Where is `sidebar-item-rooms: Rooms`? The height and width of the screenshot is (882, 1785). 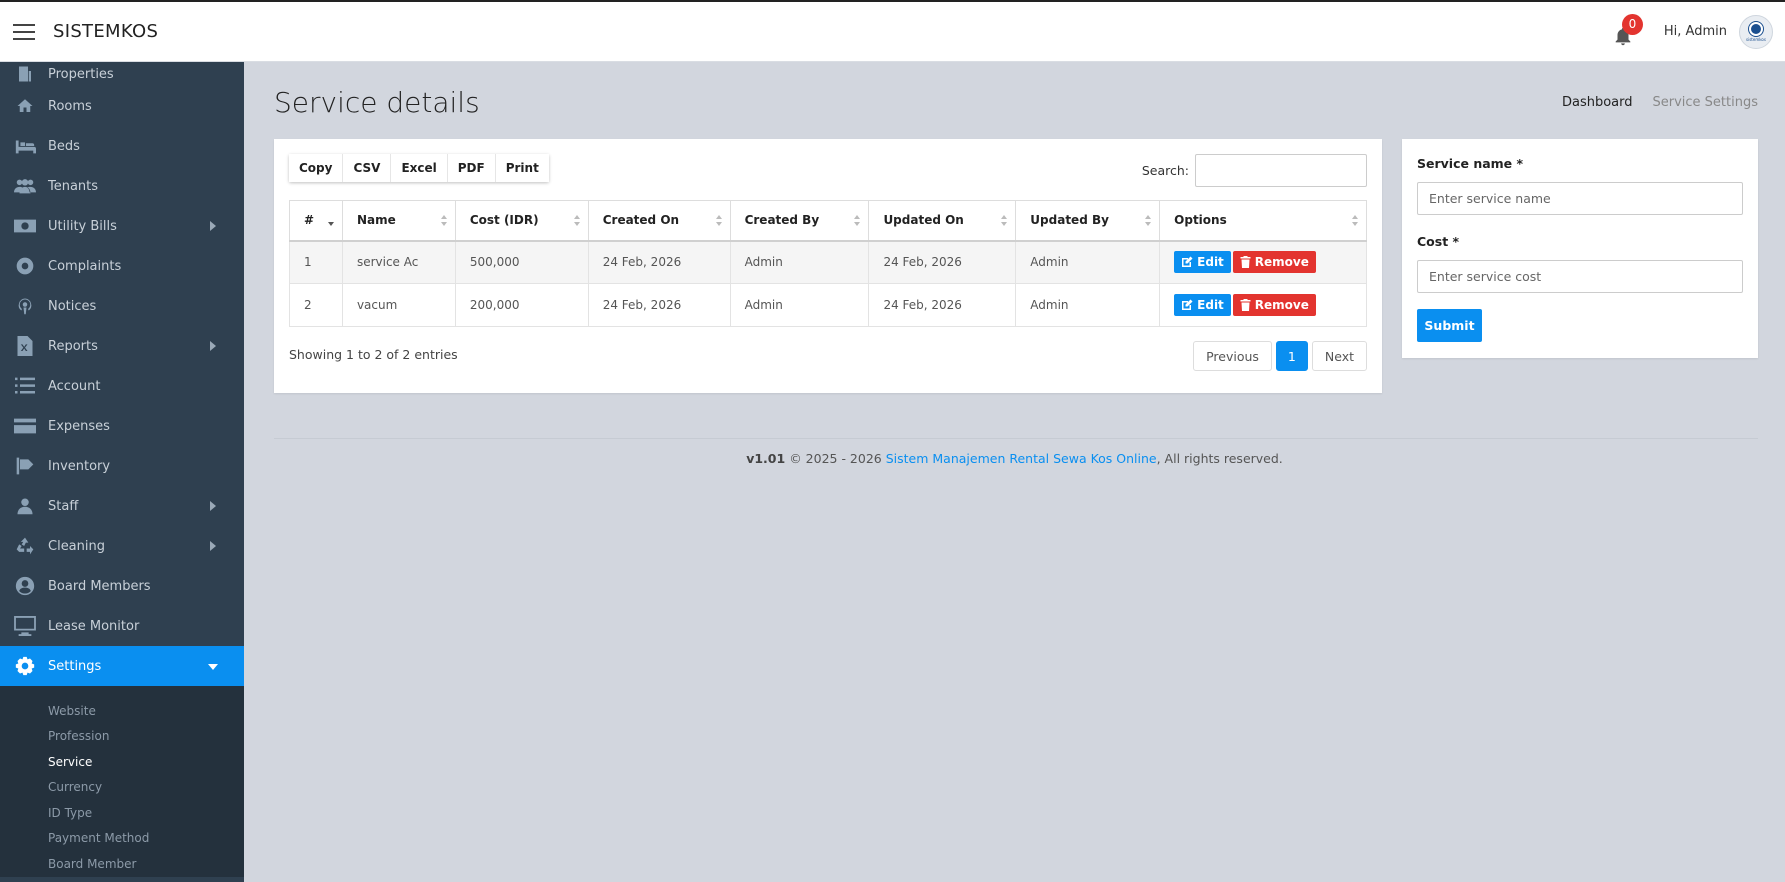 sidebar-item-rooms: Rooms is located at coordinates (122, 106).